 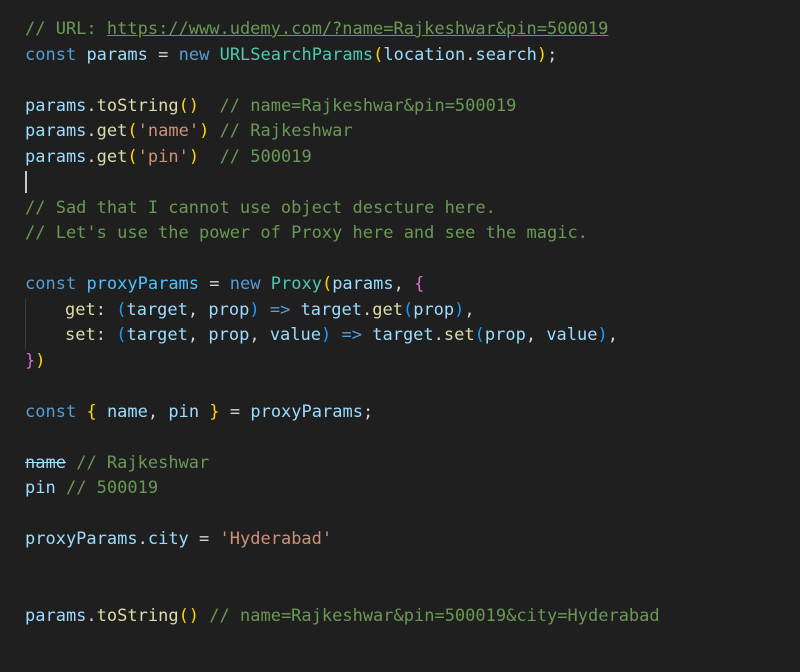 What do you see at coordinates (157, 309) in the screenshot?
I see `parameter: target` at bounding box center [157, 309].